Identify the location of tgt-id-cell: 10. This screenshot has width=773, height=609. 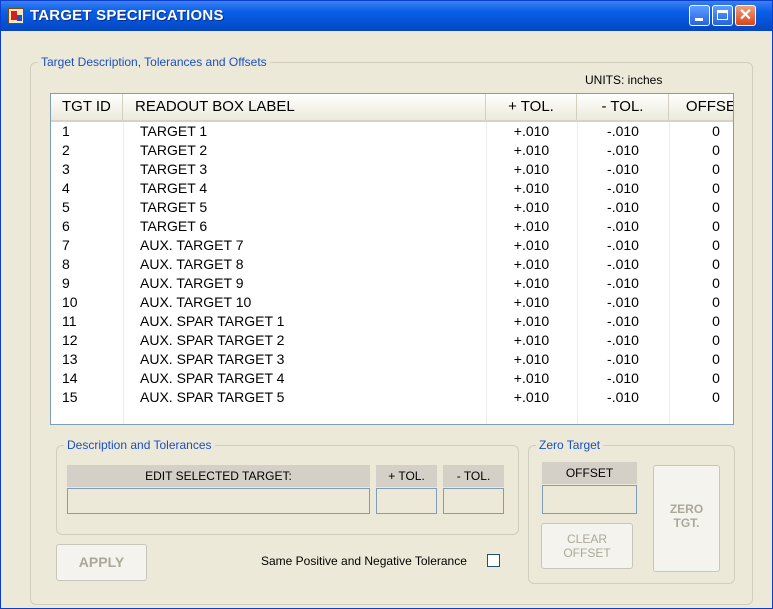
(70, 302).